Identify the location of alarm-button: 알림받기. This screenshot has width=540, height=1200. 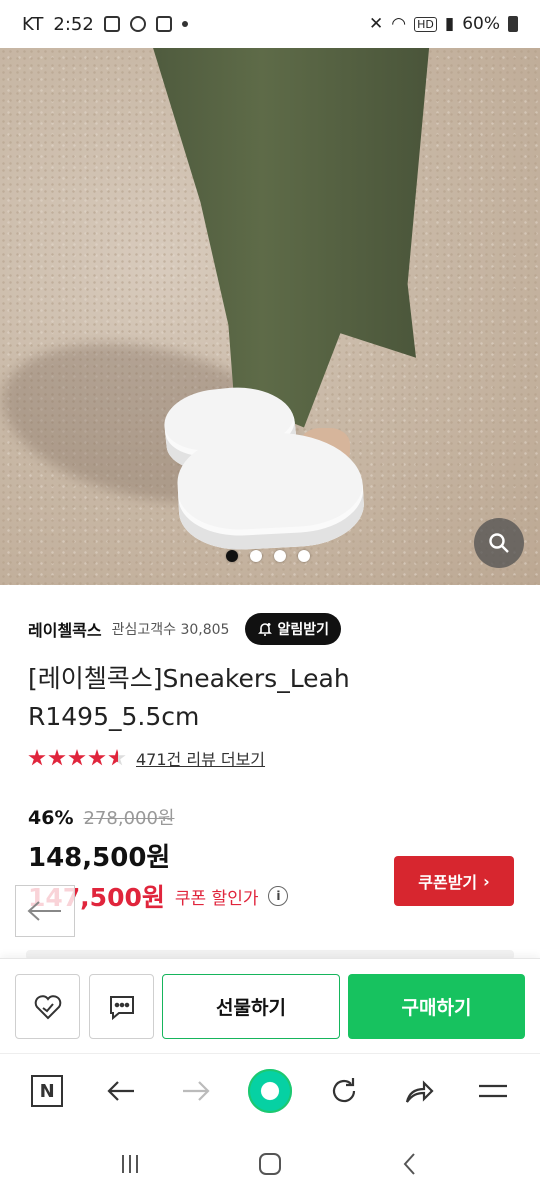
(293, 629).